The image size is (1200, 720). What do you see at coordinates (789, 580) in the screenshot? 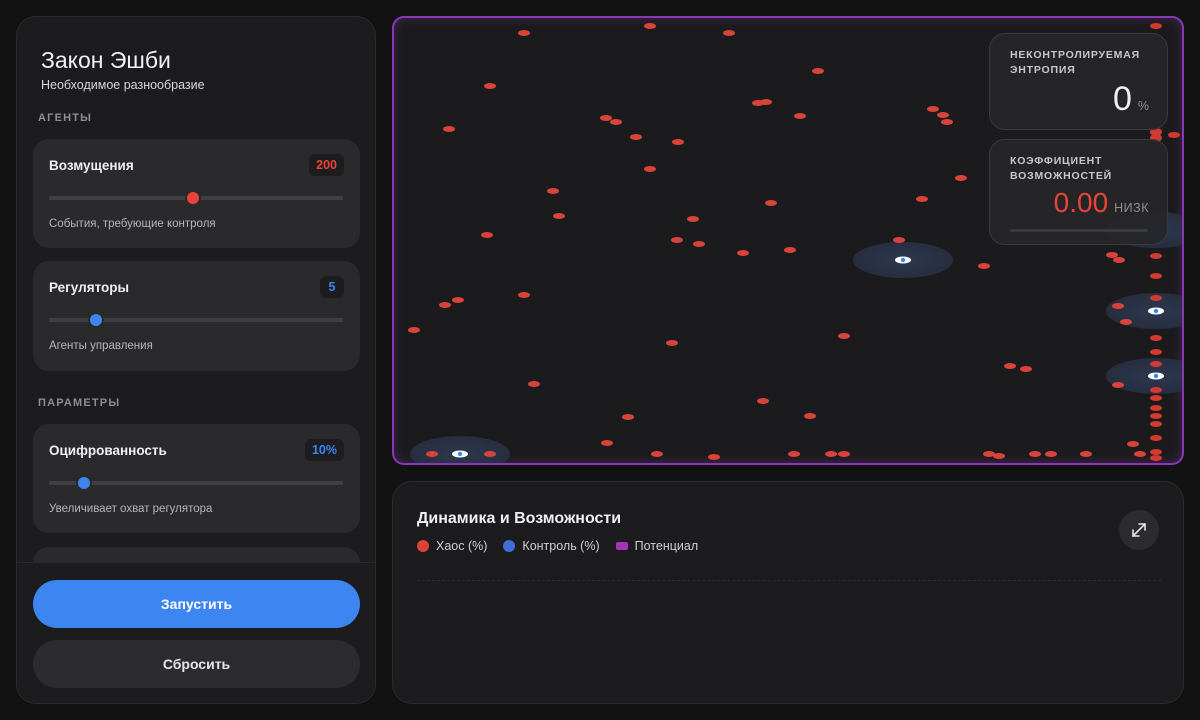
I see `chart-grid-line` at bounding box center [789, 580].